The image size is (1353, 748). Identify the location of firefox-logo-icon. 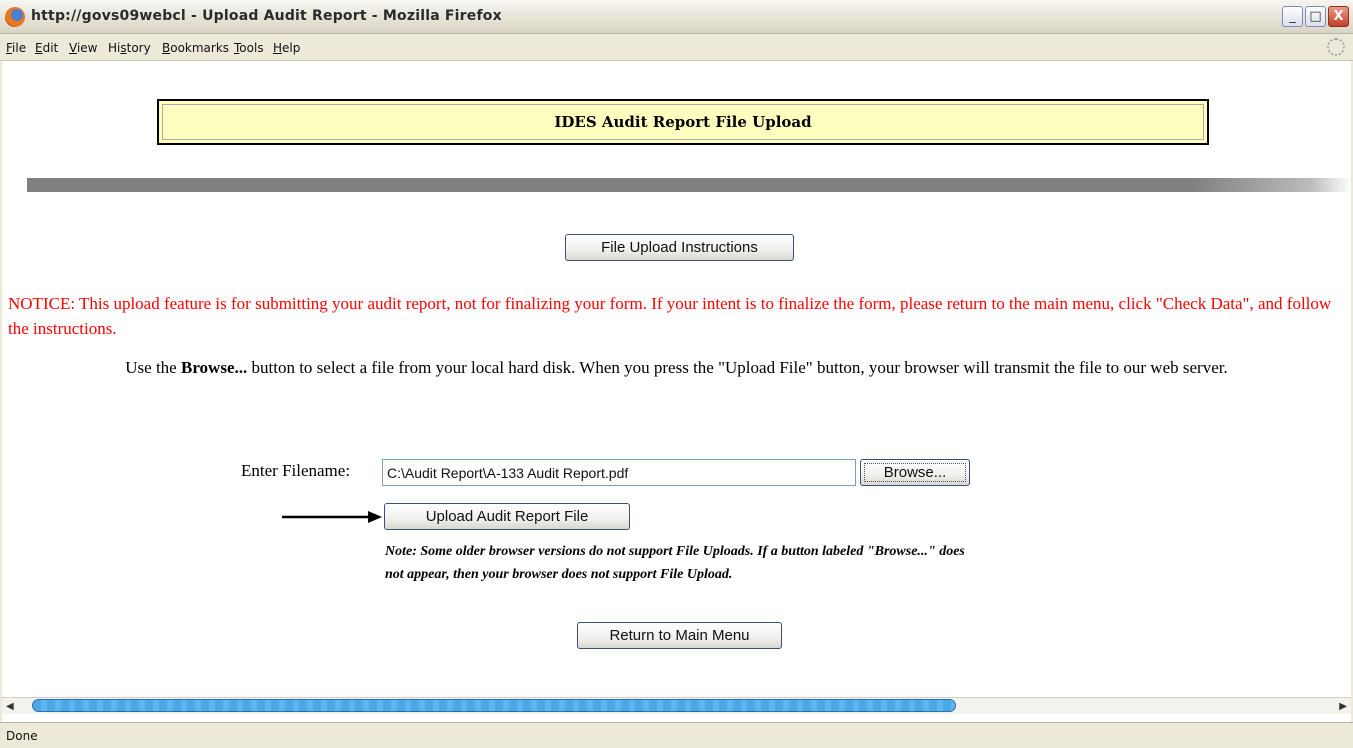
(15, 17).